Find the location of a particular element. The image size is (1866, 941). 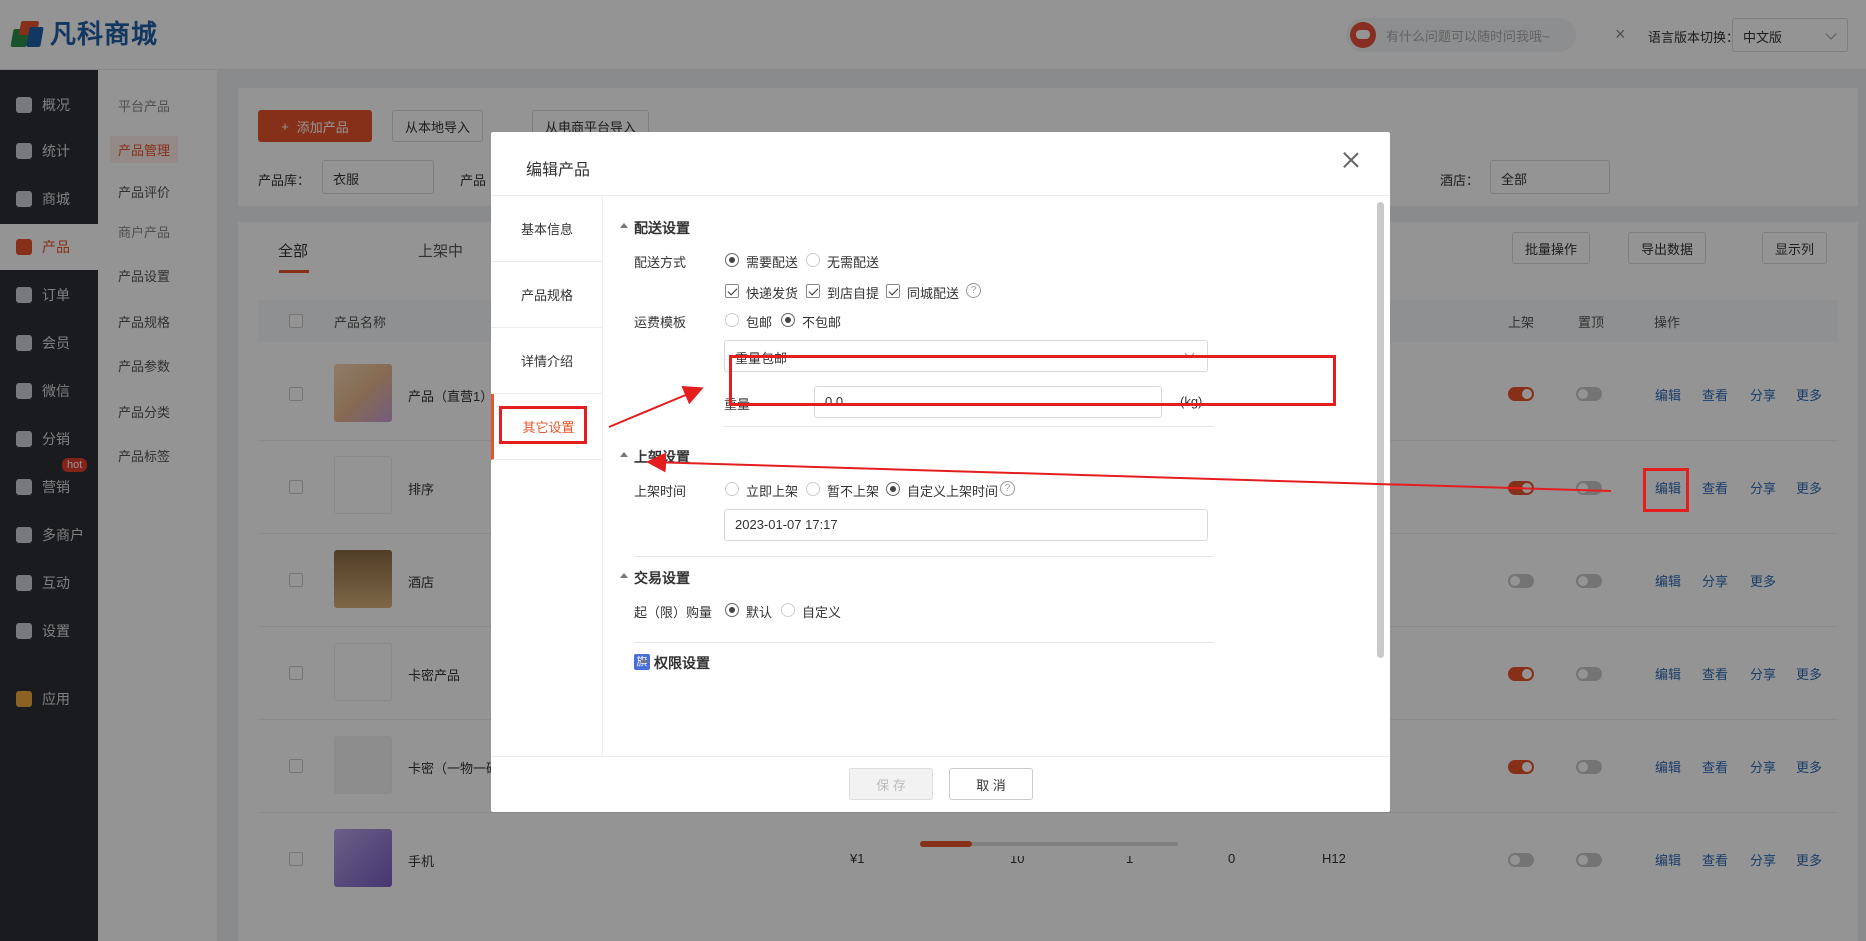

arrow-to-other-settings is located at coordinates (1129, 472).